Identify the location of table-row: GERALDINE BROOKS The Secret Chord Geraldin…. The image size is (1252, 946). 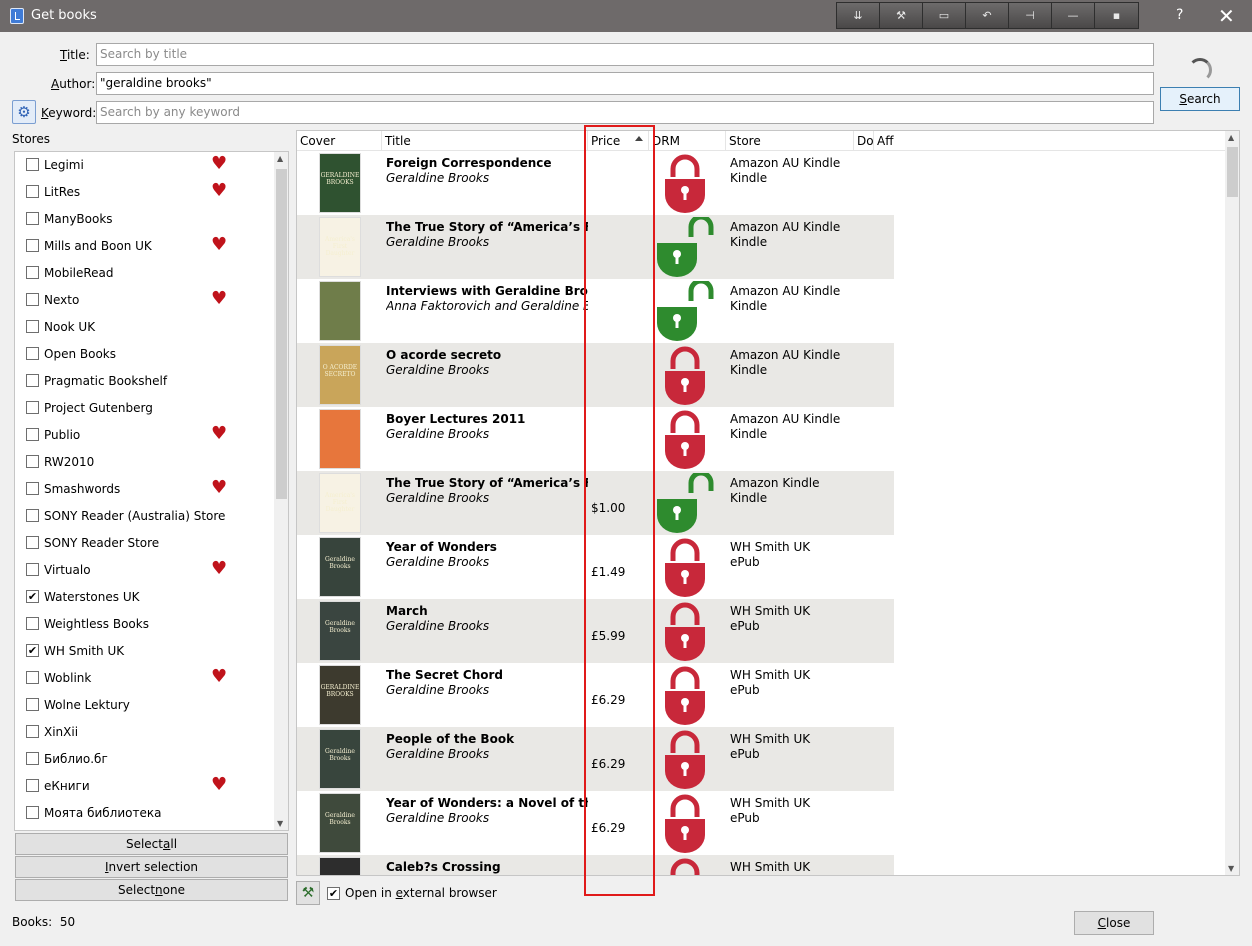
(595, 695).